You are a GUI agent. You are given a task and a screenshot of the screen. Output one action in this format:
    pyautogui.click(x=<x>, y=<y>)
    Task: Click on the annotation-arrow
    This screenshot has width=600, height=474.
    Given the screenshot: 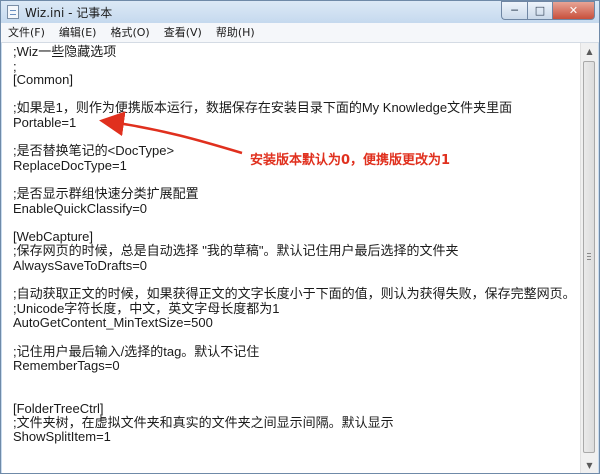 What is the action you would take?
    pyautogui.click(x=171, y=133)
    